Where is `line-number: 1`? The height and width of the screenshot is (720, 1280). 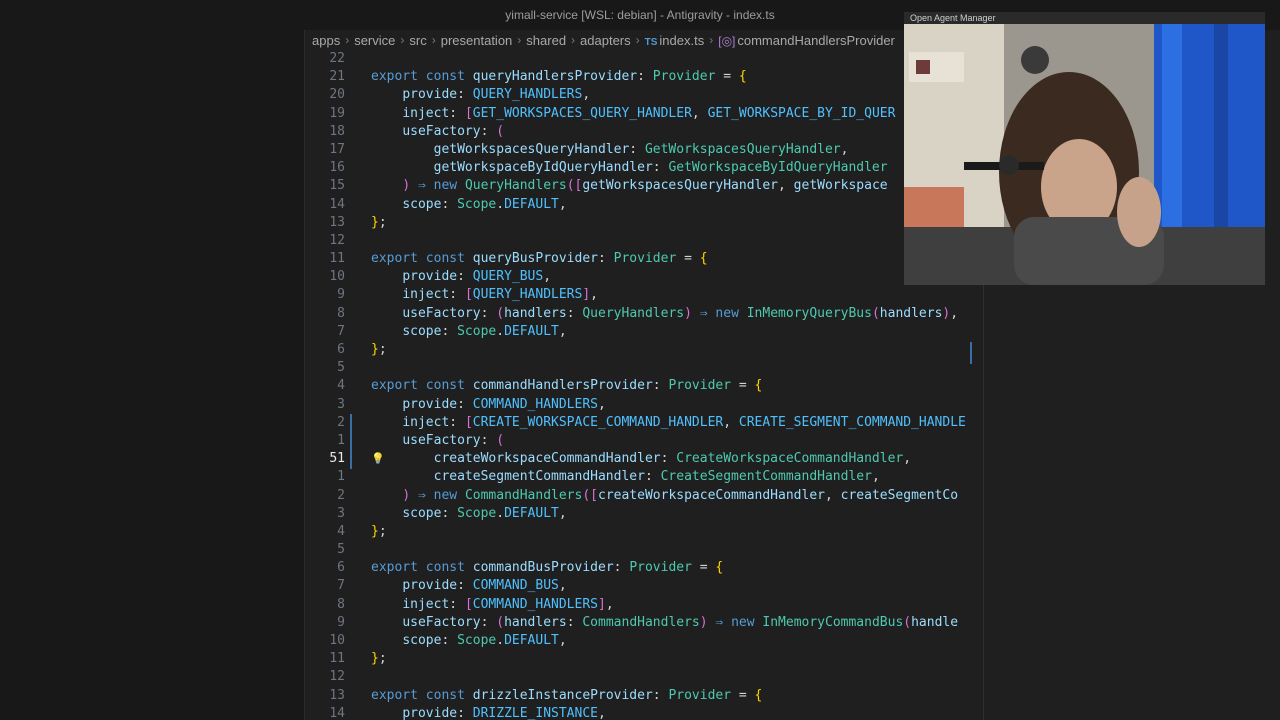
line-number: 1 is located at coordinates (341, 477).